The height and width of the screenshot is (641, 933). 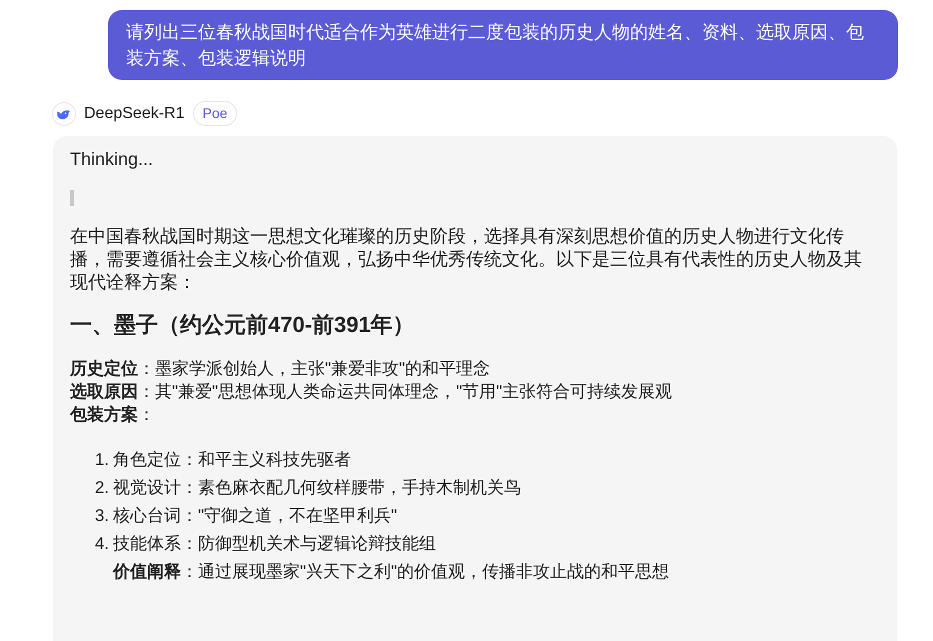 I want to click on section-heading: 一、墨子（约公元前470-前391年）, so click(x=242, y=325).